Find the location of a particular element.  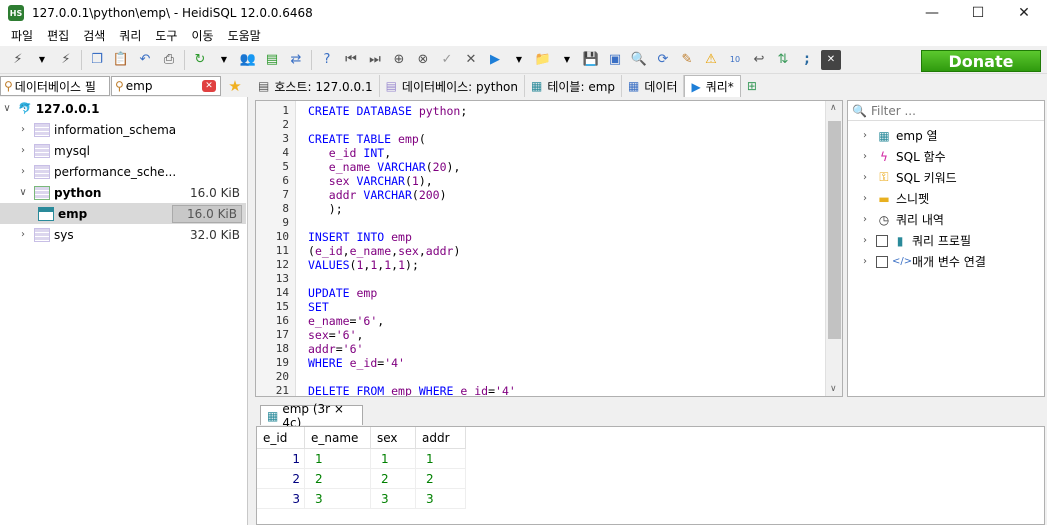

column-header: addr is located at coordinates (441, 438).